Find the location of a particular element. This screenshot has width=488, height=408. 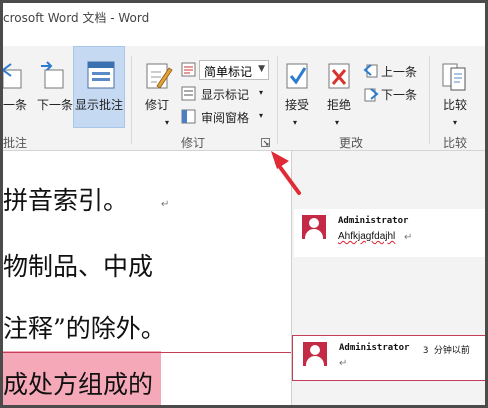

title-bar: crosoft Word 文档 - Word is located at coordinates (244, 18).